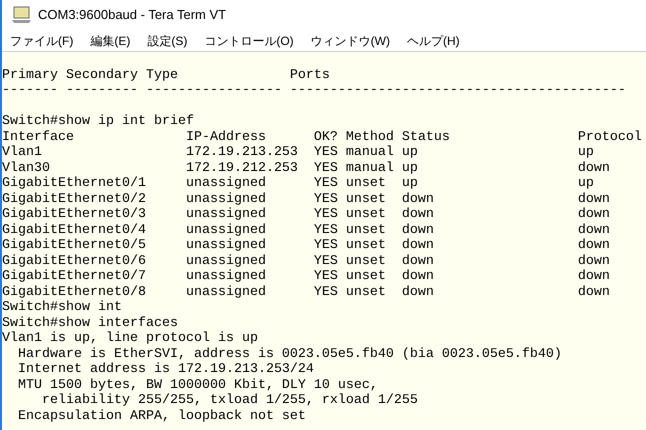 This screenshot has height=430, width=646. What do you see at coordinates (298, 152) in the screenshot?
I see `terminal-line: Vlan1 172.19.213.253 YES manual up up` at bounding box center [298, 152].